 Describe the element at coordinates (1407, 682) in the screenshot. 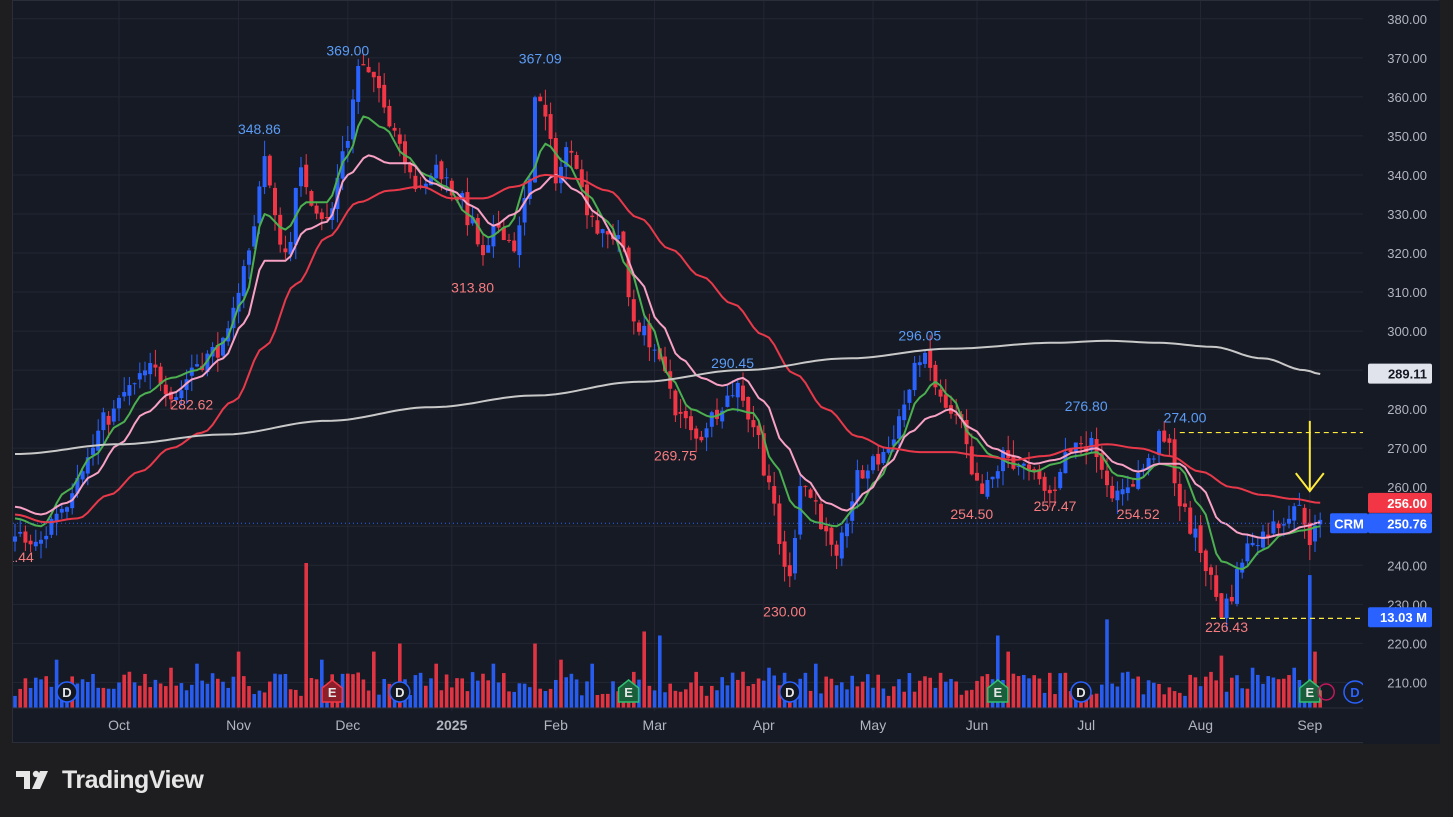

I see `price-axis-tick: 210.00` at that location.